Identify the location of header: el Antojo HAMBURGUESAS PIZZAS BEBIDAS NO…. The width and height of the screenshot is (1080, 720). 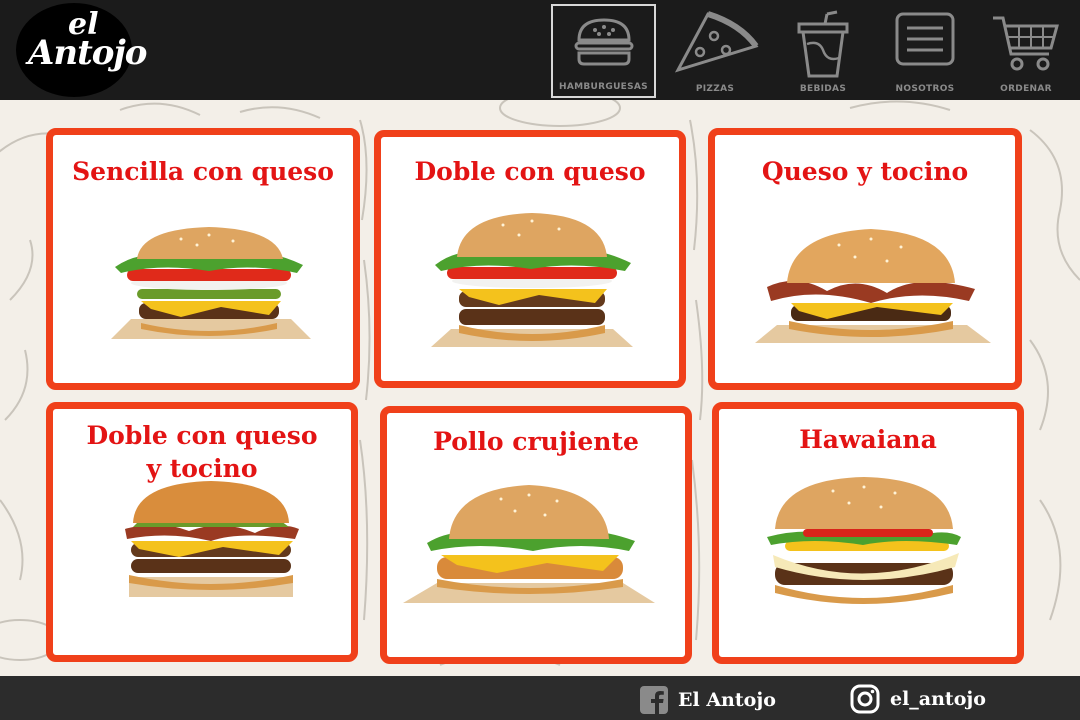
(540, 50).